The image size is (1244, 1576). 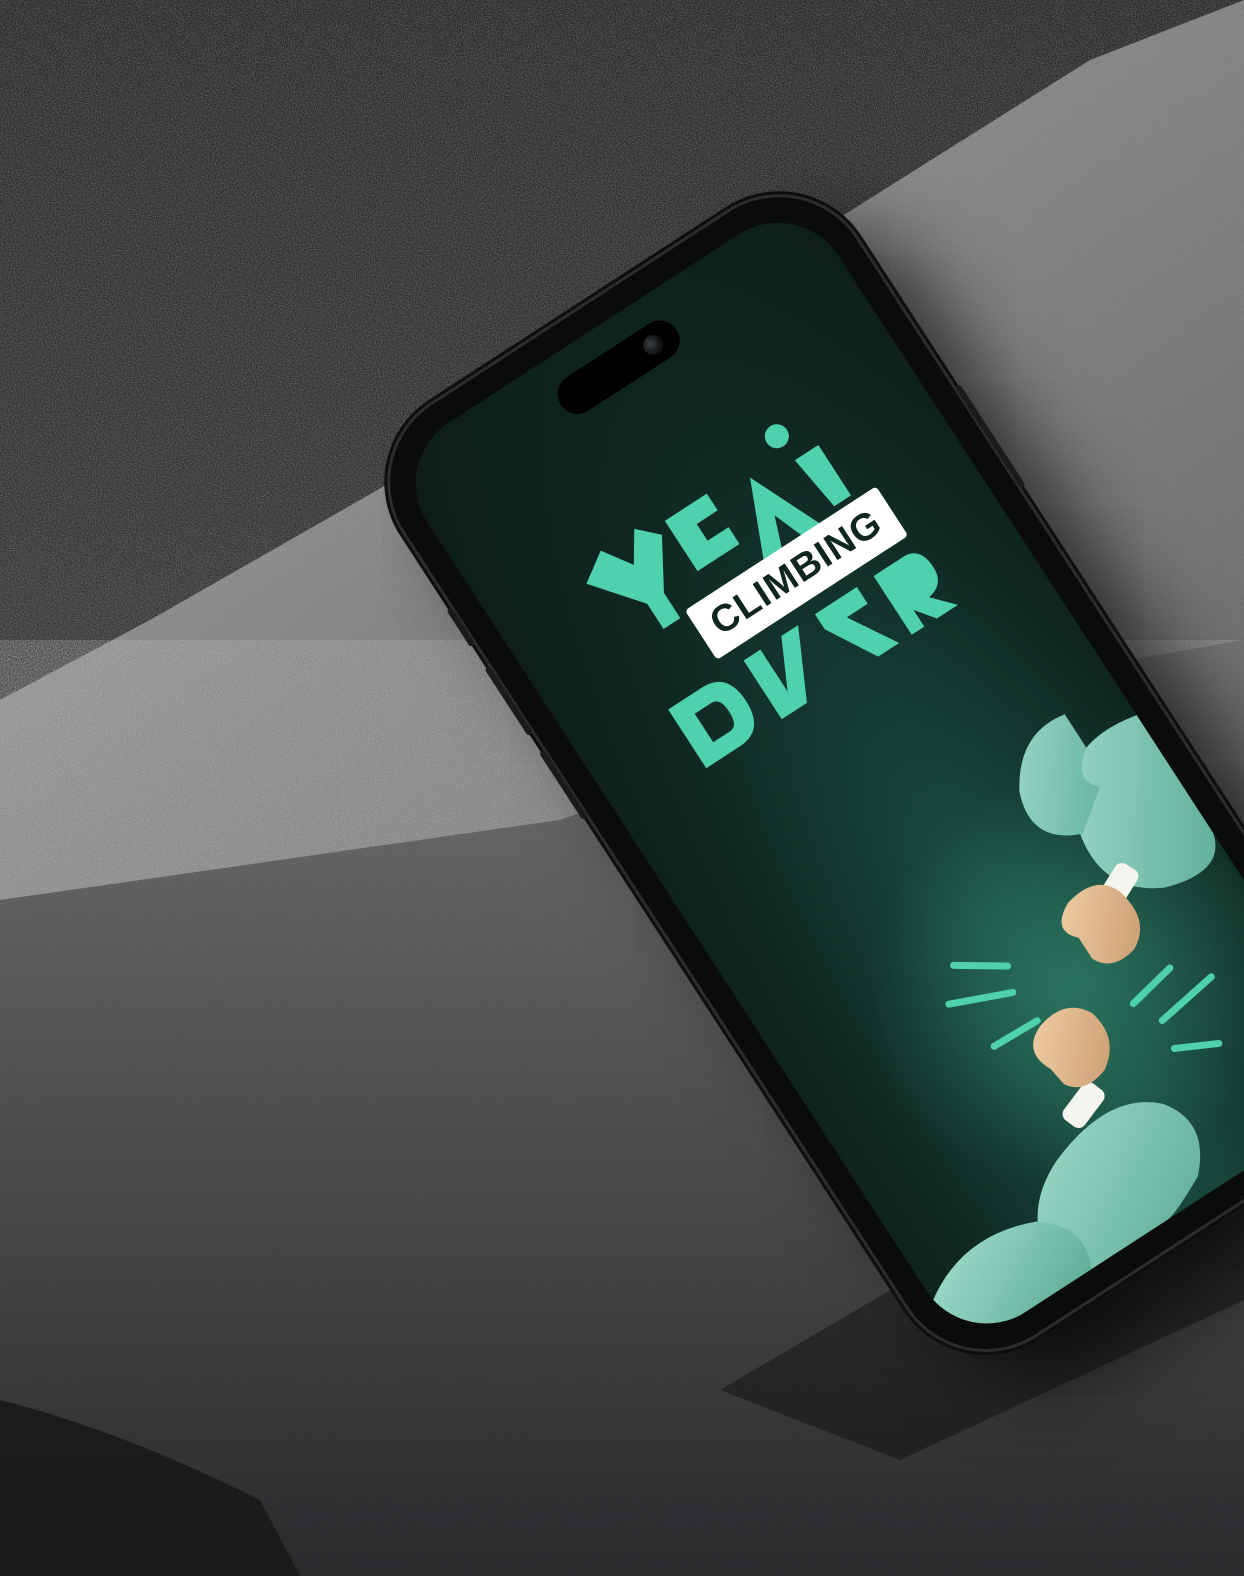 What do you see at coordinates (758, 591) in the screenshot?
I see `app-logo: CLIMBING` at bounding box center [758, 591].